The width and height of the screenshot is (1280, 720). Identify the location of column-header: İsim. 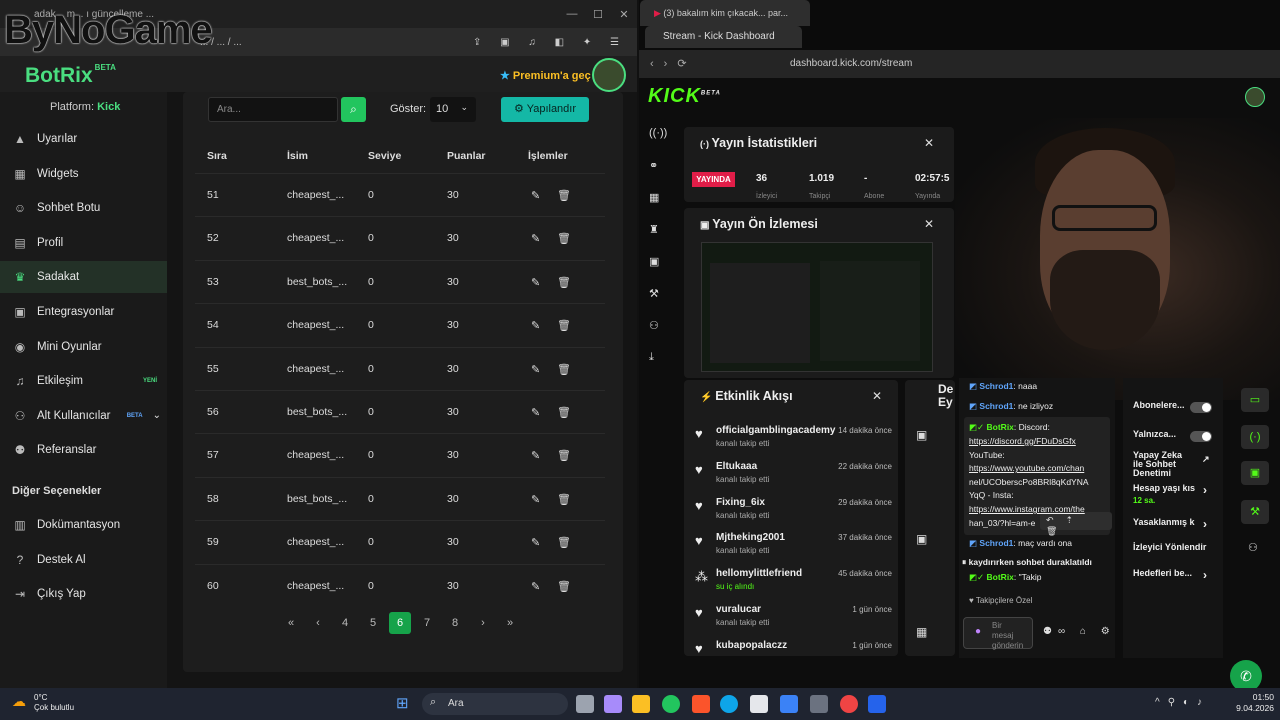
(297, 156).